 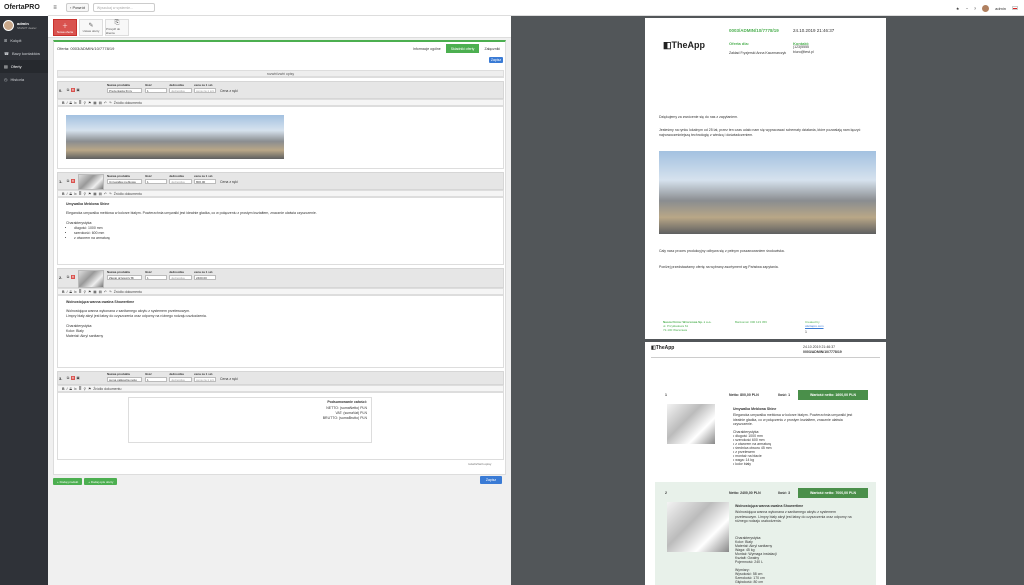 I want to click on avatar, so click(x=986, y=8).